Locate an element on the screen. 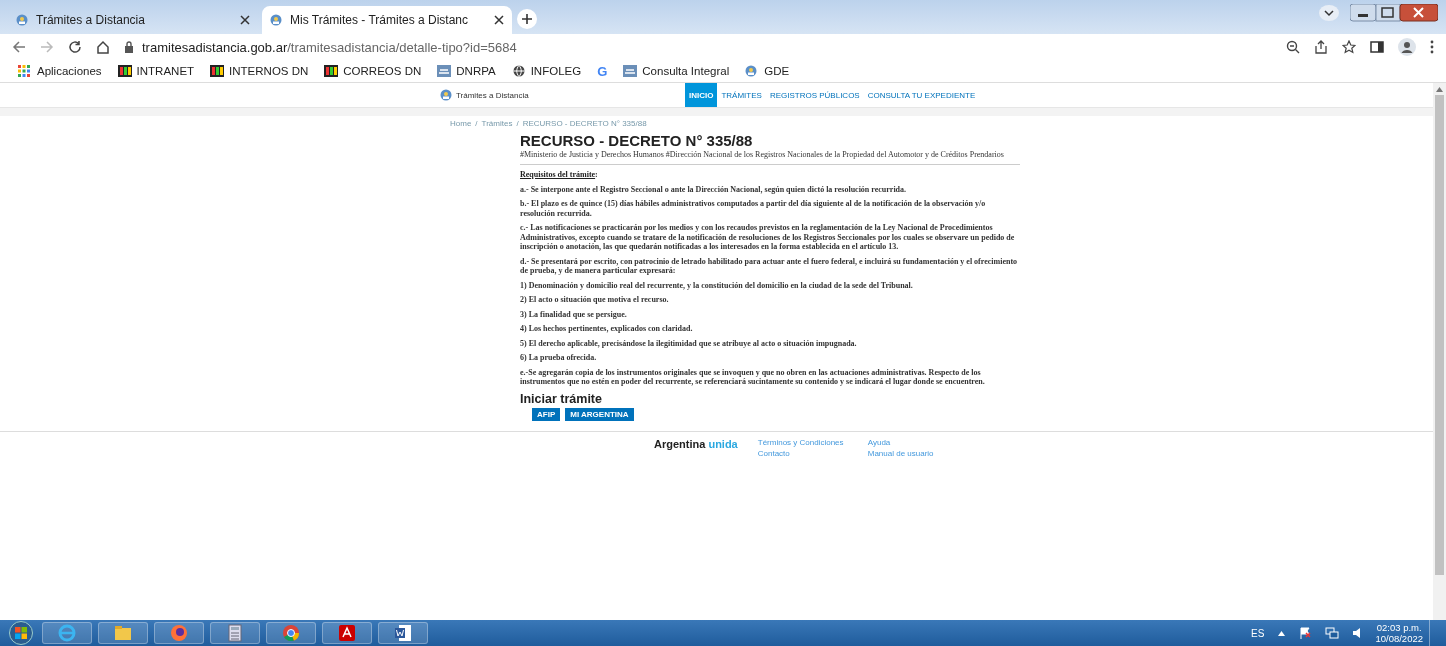  browser-tab: Mis Trámites - Trámites a Distanc is located at coordinates (387, 20).